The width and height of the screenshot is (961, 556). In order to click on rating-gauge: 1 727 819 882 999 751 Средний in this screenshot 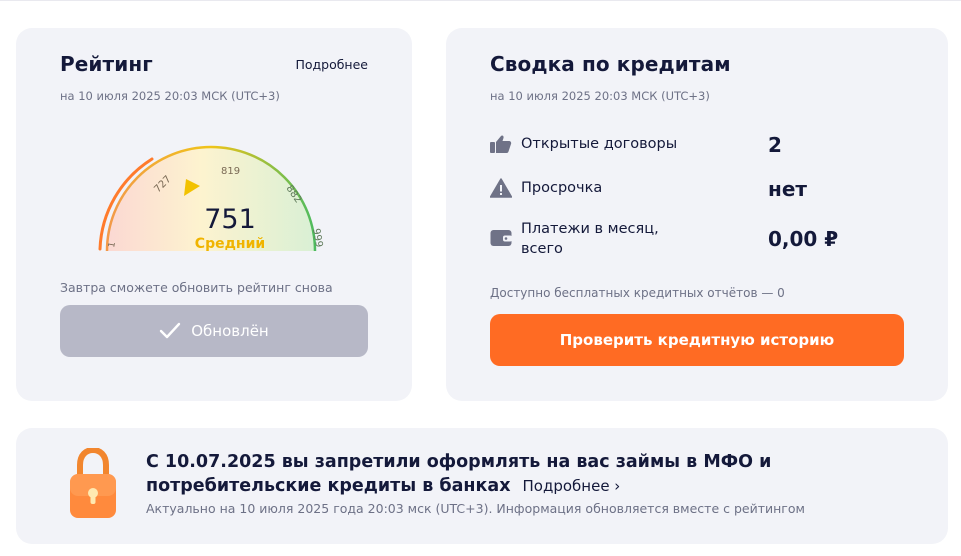, I will do `click(211, 198)`.